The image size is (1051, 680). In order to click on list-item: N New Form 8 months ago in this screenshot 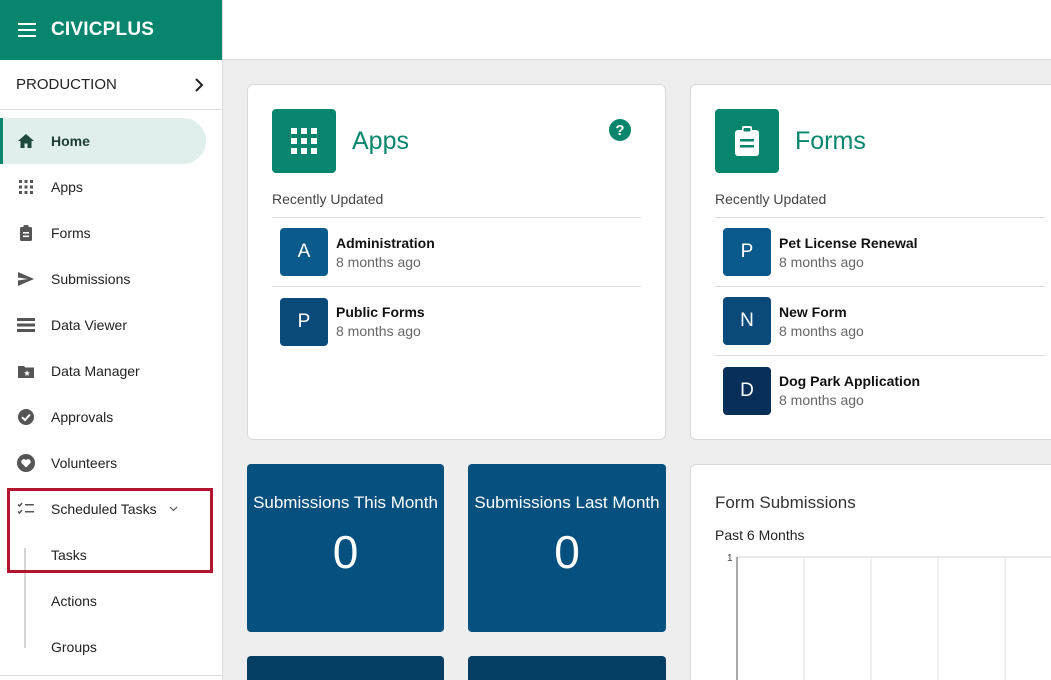, I will do `click(880, 321)`.